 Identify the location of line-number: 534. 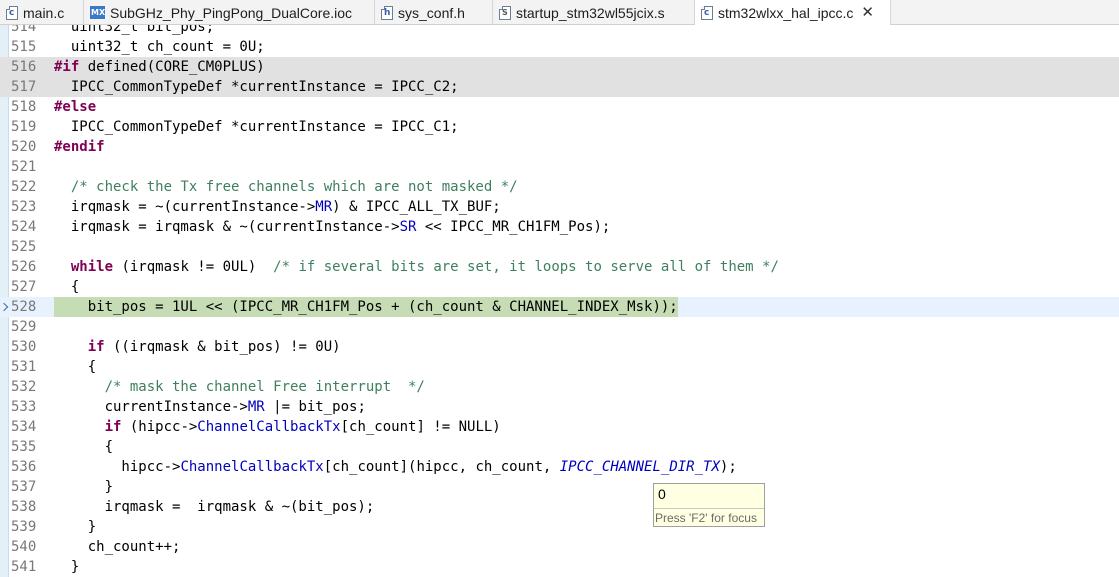
(24, 427).